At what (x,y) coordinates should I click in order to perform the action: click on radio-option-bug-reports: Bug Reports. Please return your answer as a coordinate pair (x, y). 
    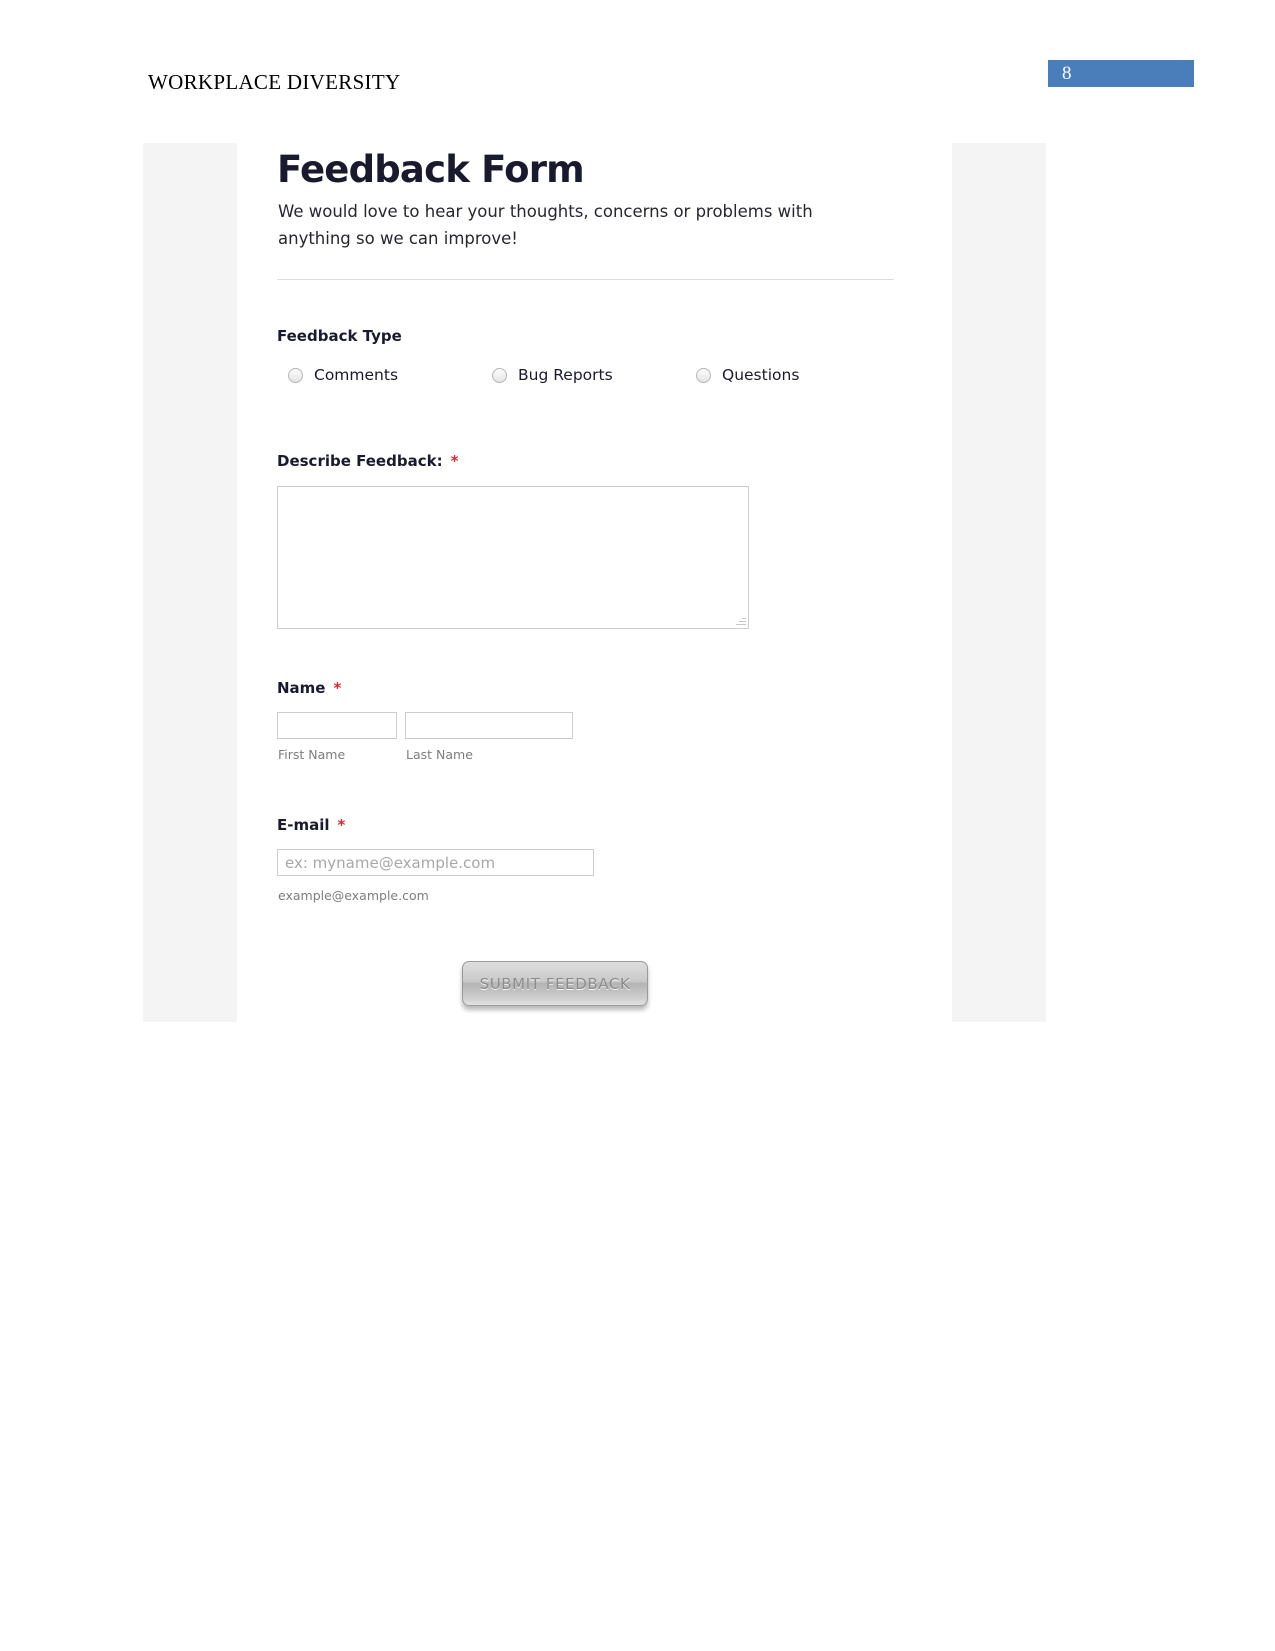
    Looking at the image, I should click on (552, 375).